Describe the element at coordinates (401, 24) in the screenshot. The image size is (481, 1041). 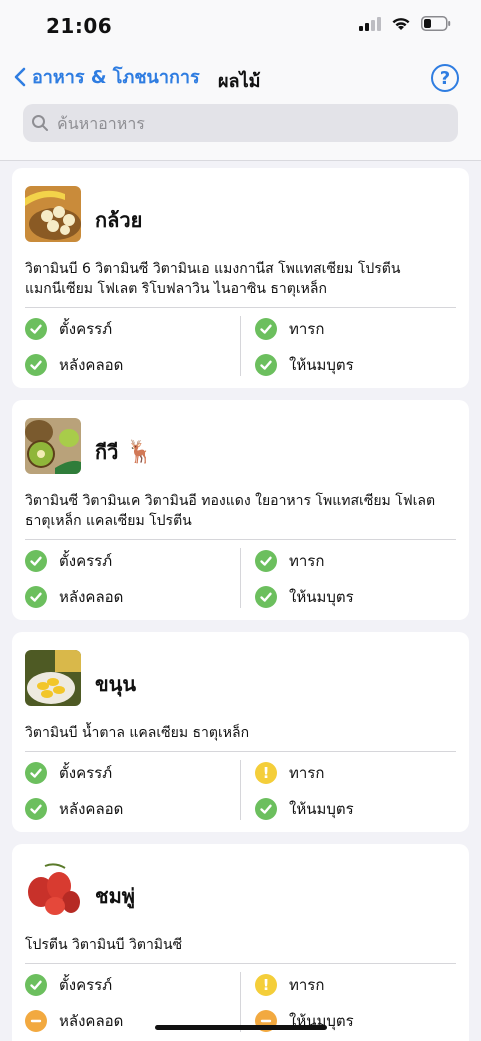
I see `wifi-icon` at that location.